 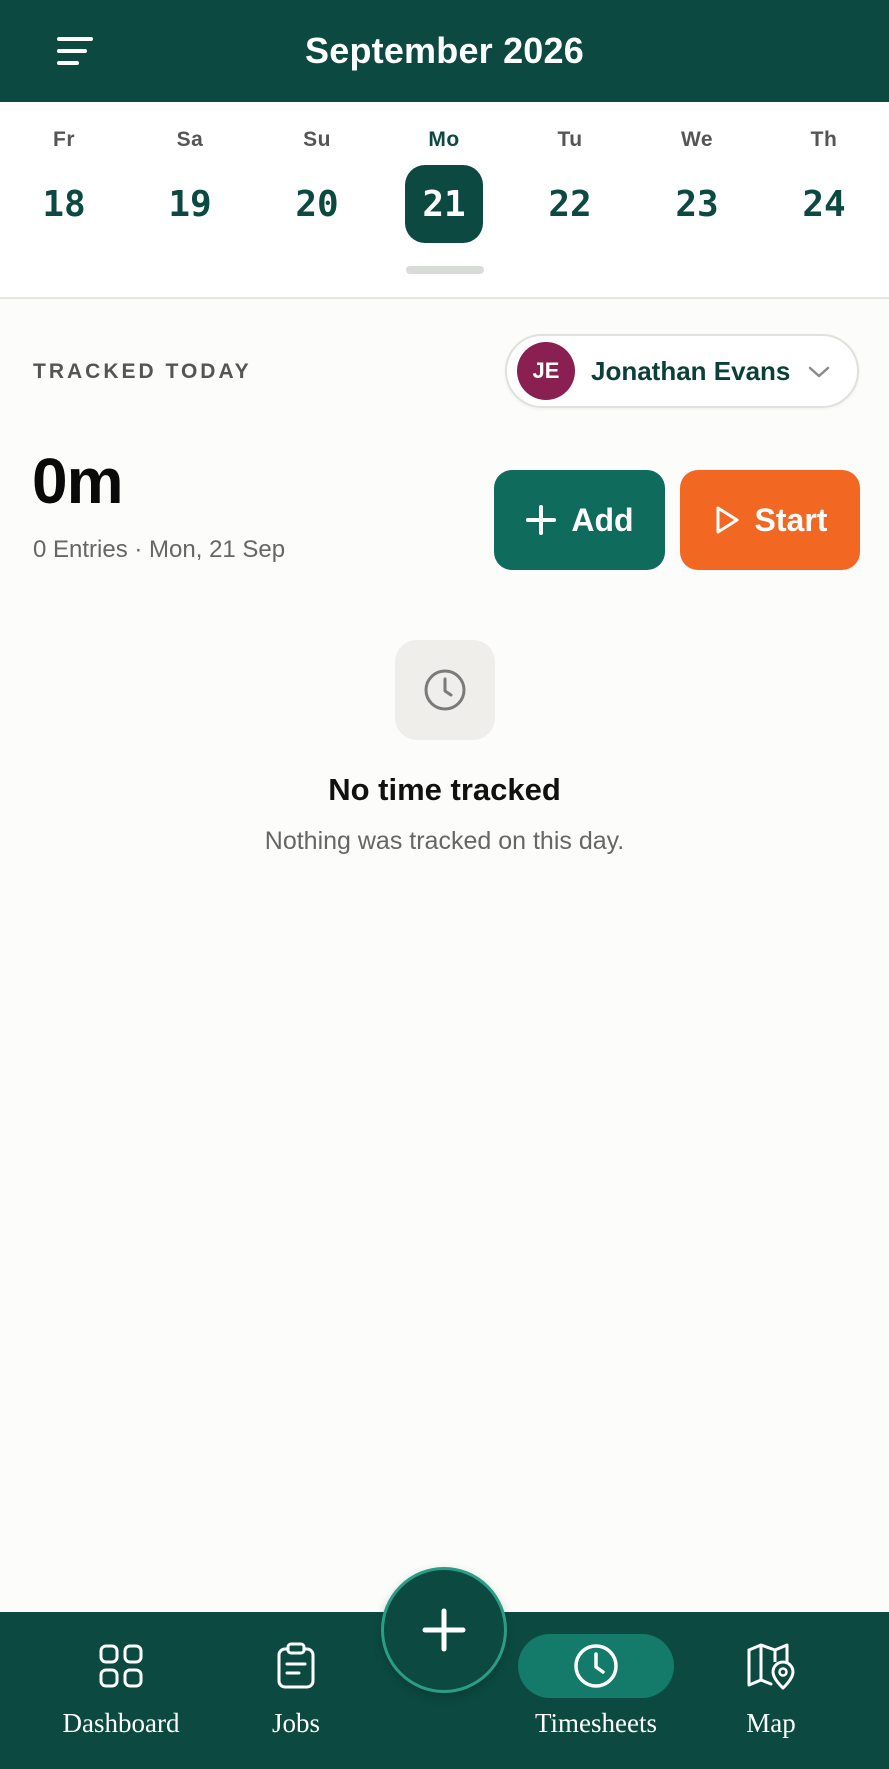 I want to click on menu-icon, so click(x=75, y=51).